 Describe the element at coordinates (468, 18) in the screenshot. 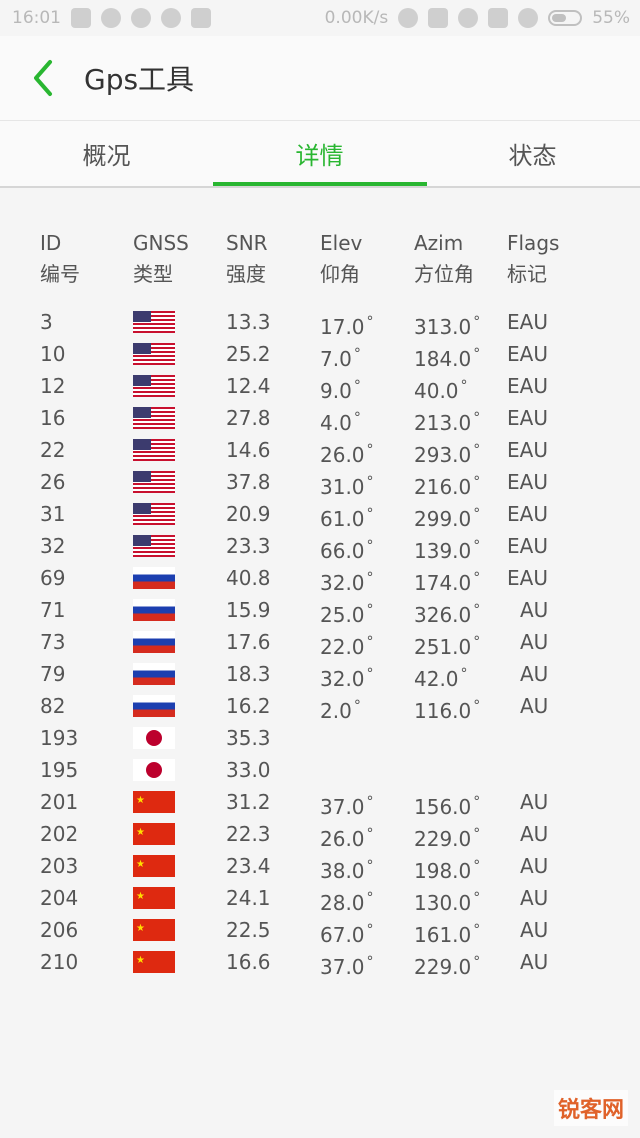

I see `alarm-icon` at that location.